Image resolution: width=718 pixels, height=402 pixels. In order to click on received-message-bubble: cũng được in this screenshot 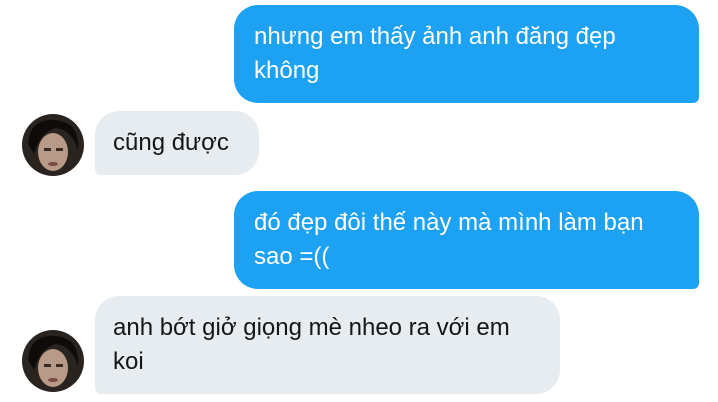, I will do `click(177, 143)`.